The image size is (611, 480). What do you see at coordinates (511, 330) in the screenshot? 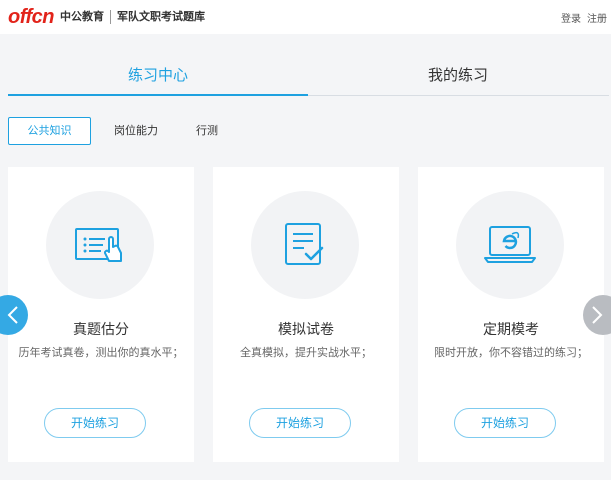
I see `card-title: 定期模考` at bounding box center [511, 330].